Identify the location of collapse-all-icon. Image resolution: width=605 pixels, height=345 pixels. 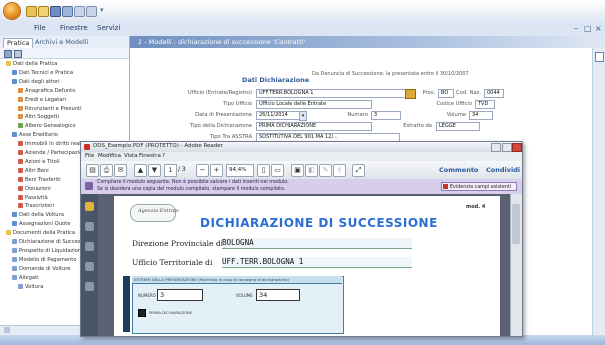
(18, 54).